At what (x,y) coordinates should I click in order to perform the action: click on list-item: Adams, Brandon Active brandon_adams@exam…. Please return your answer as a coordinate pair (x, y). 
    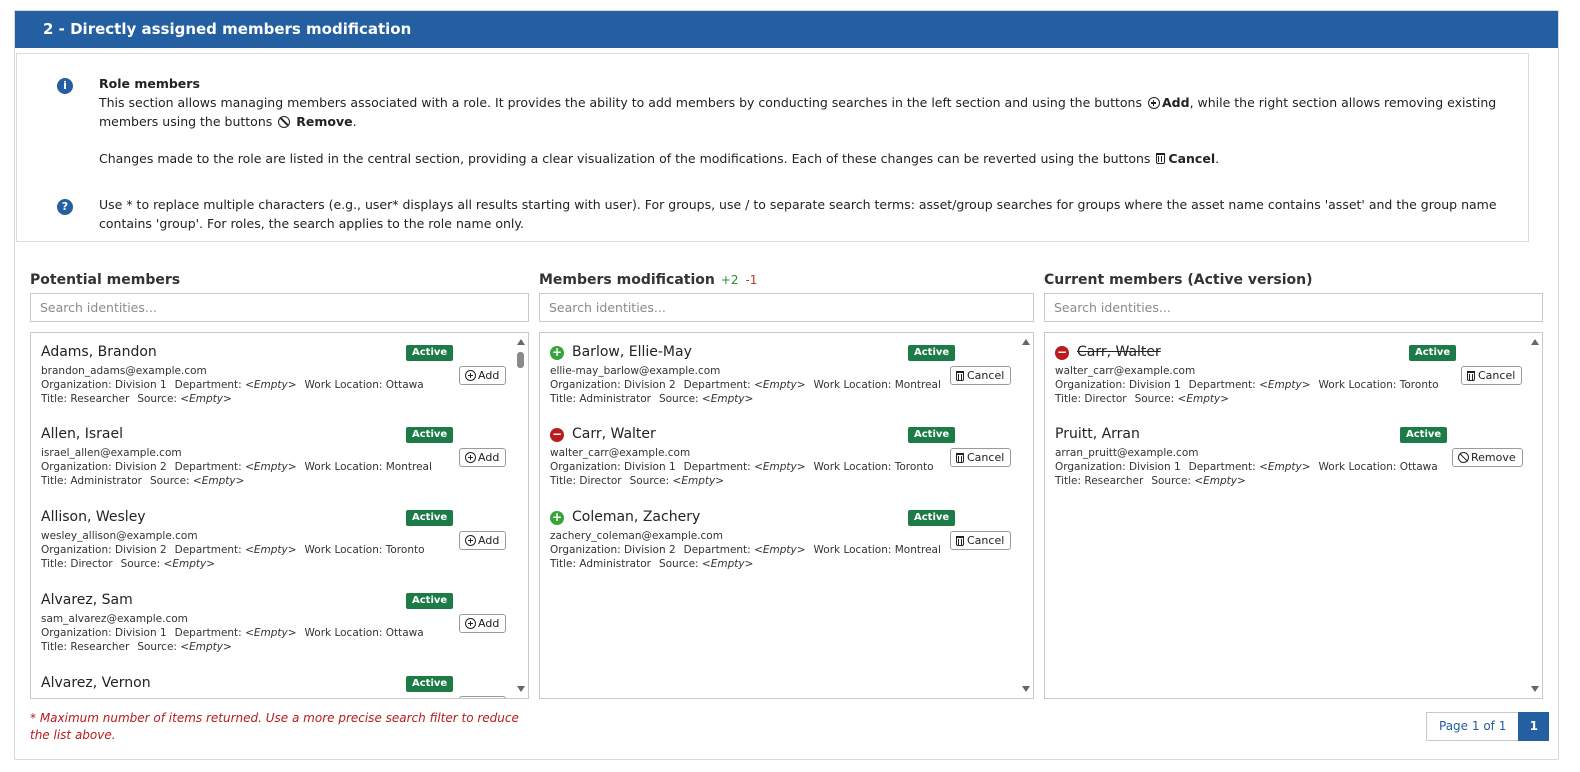
    Looking at the image, I should click on (274, 373).